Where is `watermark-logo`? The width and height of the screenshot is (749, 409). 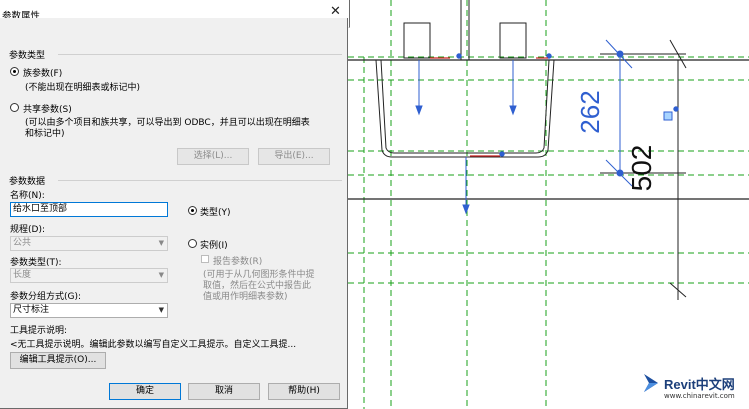 watermark-logo is located at coordinates (652, 384).